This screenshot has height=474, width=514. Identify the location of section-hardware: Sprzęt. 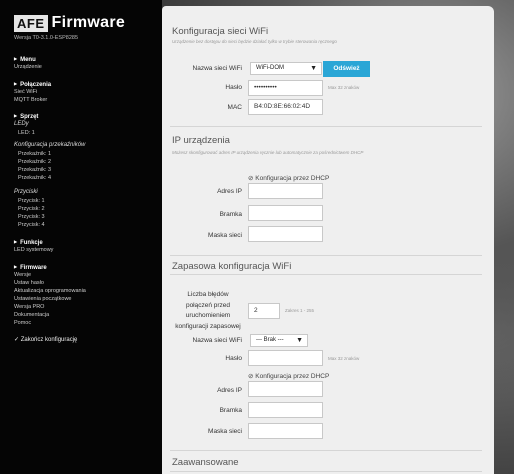
(86, 116).